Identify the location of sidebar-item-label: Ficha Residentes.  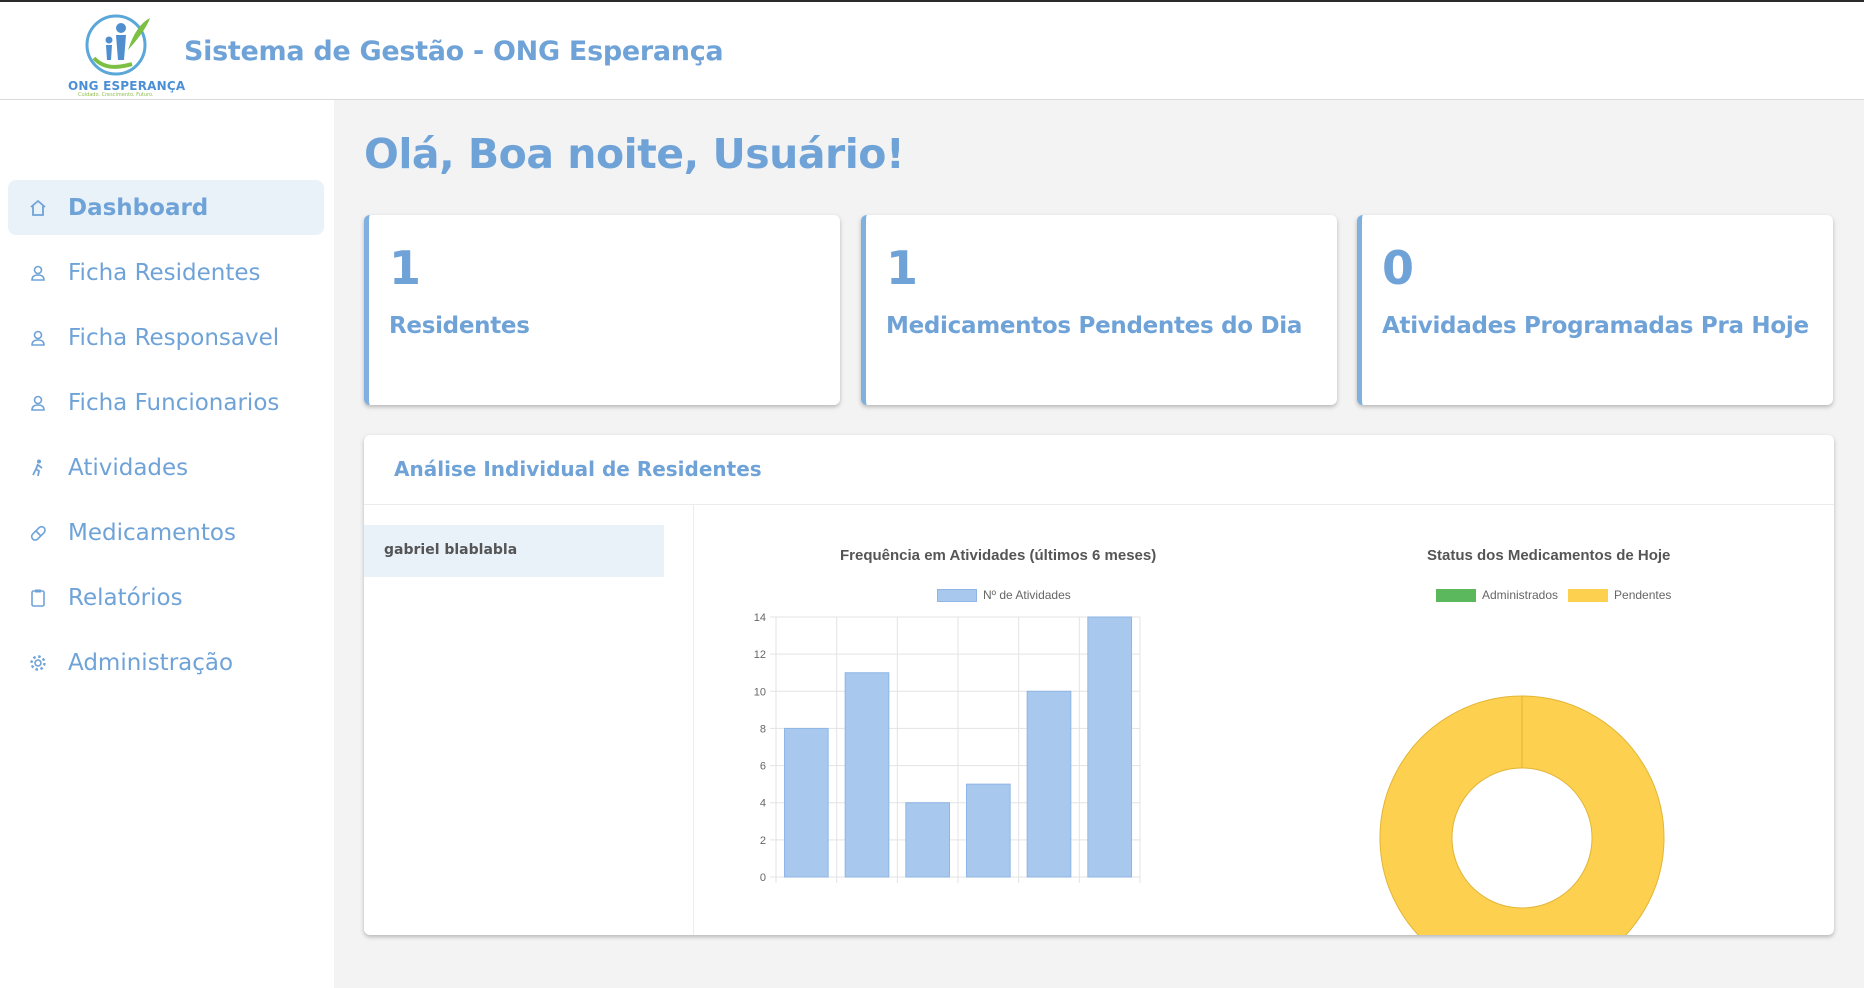
(164, 272).